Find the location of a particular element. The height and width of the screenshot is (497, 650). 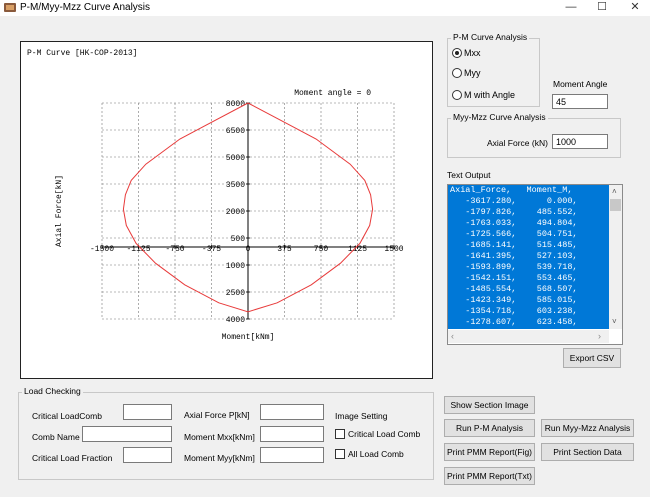

scroll-up-icon: ˄ is located at coordinates (614, 191).